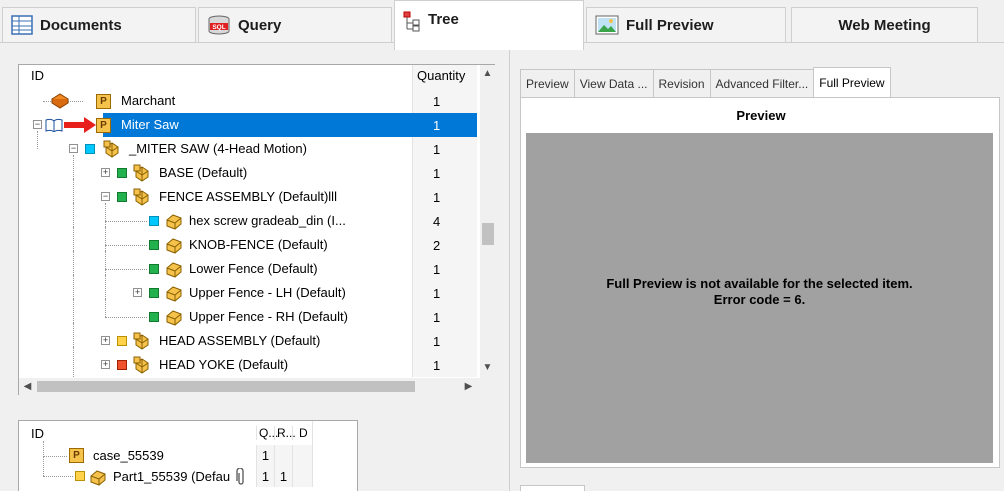 This screenshot has height=491, width=1004. What do you see at coordinates (489, 25) in the screenshot?
I see `tab-tree: Tree` at bounding box center [489, 25].